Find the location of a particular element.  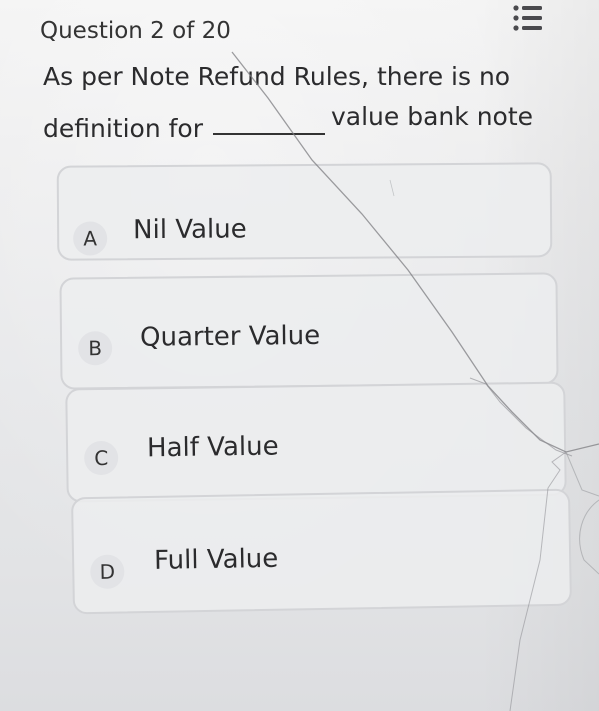

list-icon is located at coordinates (528, 18).